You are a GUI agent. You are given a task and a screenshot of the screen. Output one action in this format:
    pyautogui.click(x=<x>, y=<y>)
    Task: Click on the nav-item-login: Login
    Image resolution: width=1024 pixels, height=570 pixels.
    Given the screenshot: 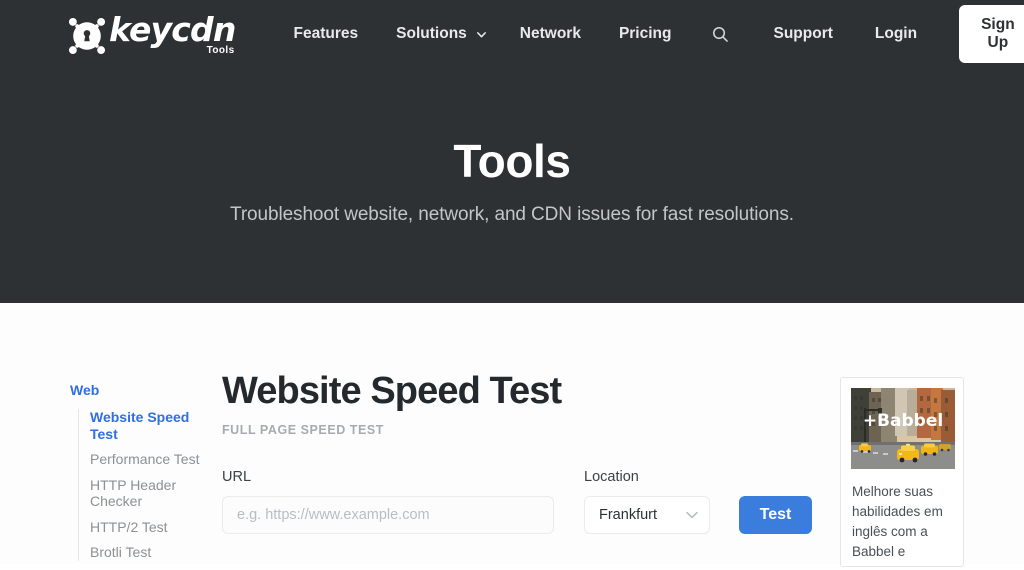 What is the action you would take?
    pyautogui.click(x=896, y=34)
    